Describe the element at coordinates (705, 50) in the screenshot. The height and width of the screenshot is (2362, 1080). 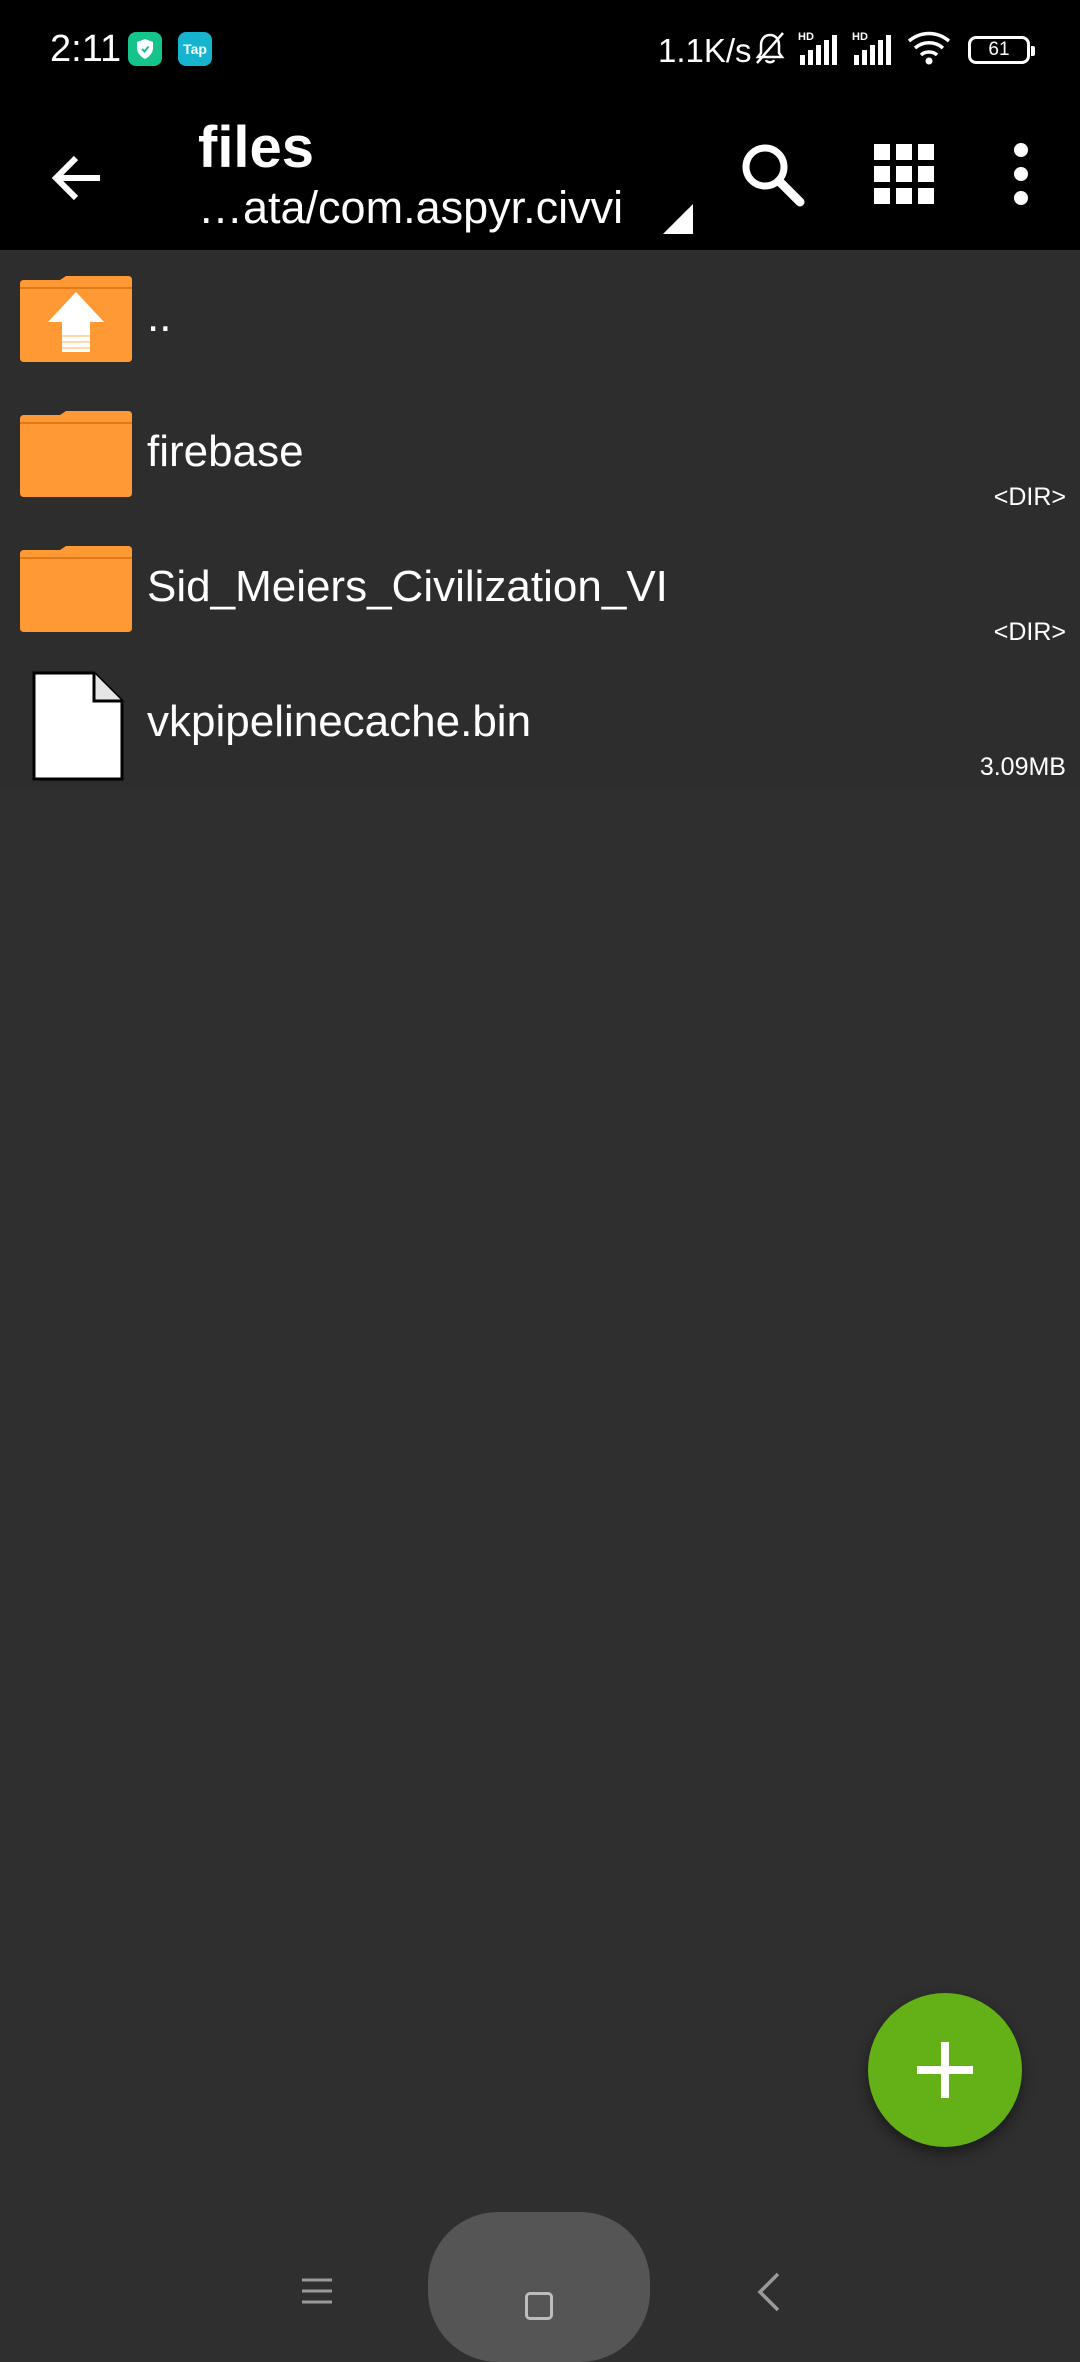
I see `network-speed: 1.1K/s` at that location.